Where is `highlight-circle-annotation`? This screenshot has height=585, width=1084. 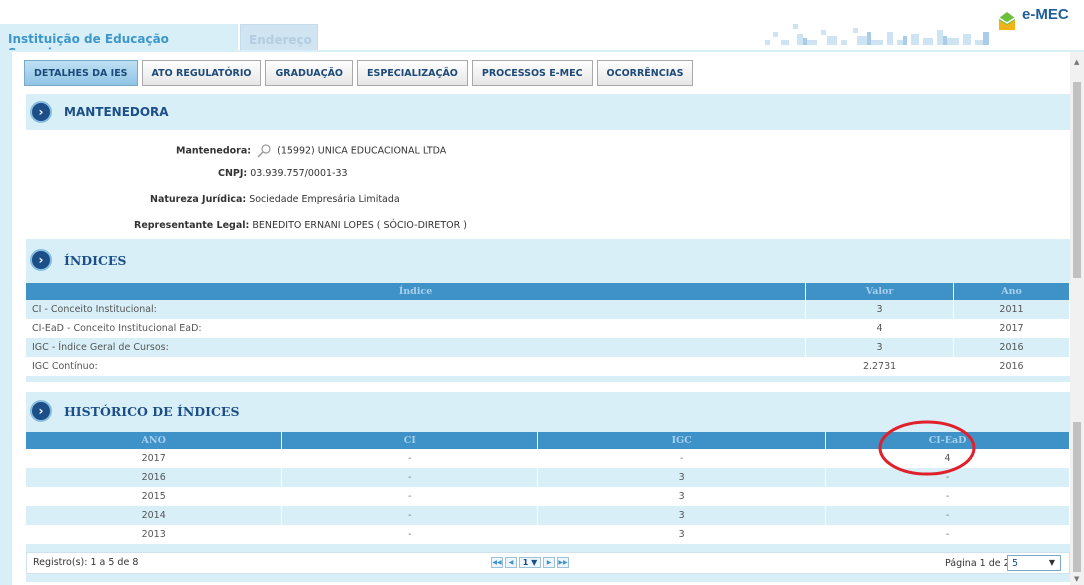 highlight-circle-annotation is located at coordinates (927, 448).